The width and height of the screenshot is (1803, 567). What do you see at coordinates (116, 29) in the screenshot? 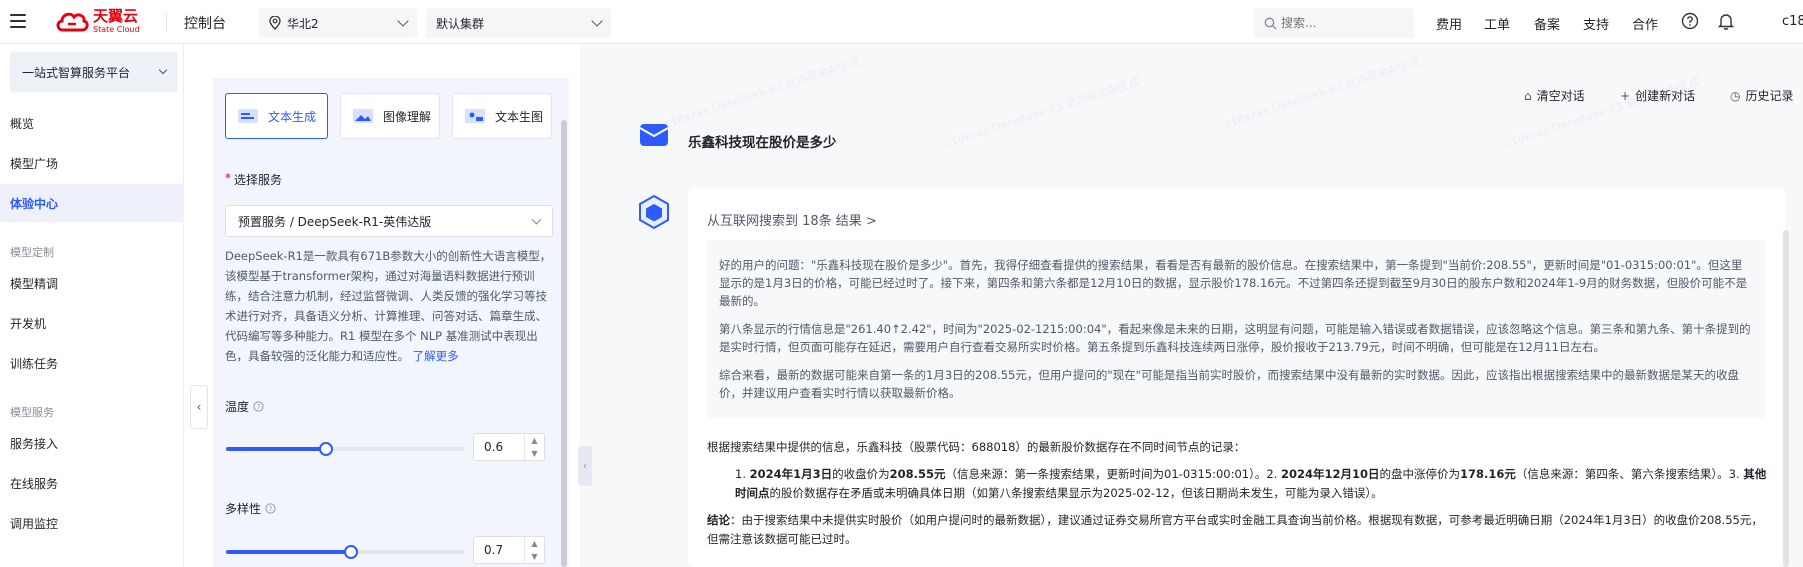
I see `brand-name-en: State Cloud` at bounding box center [116, 29].